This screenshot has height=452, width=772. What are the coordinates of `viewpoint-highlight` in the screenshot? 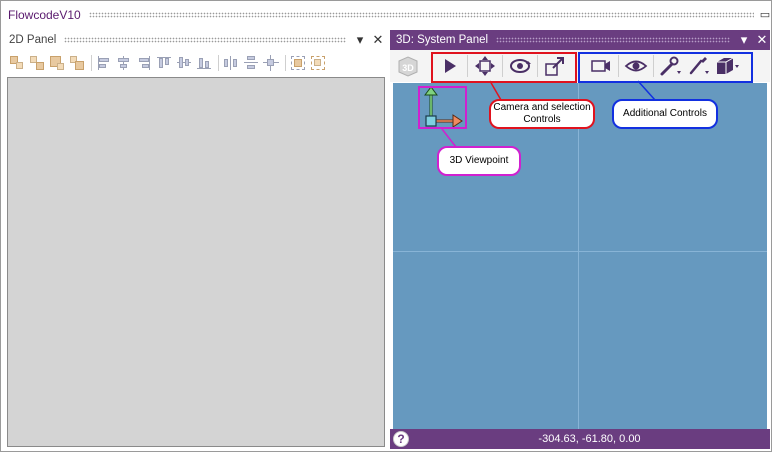 It's located at (442, 107).